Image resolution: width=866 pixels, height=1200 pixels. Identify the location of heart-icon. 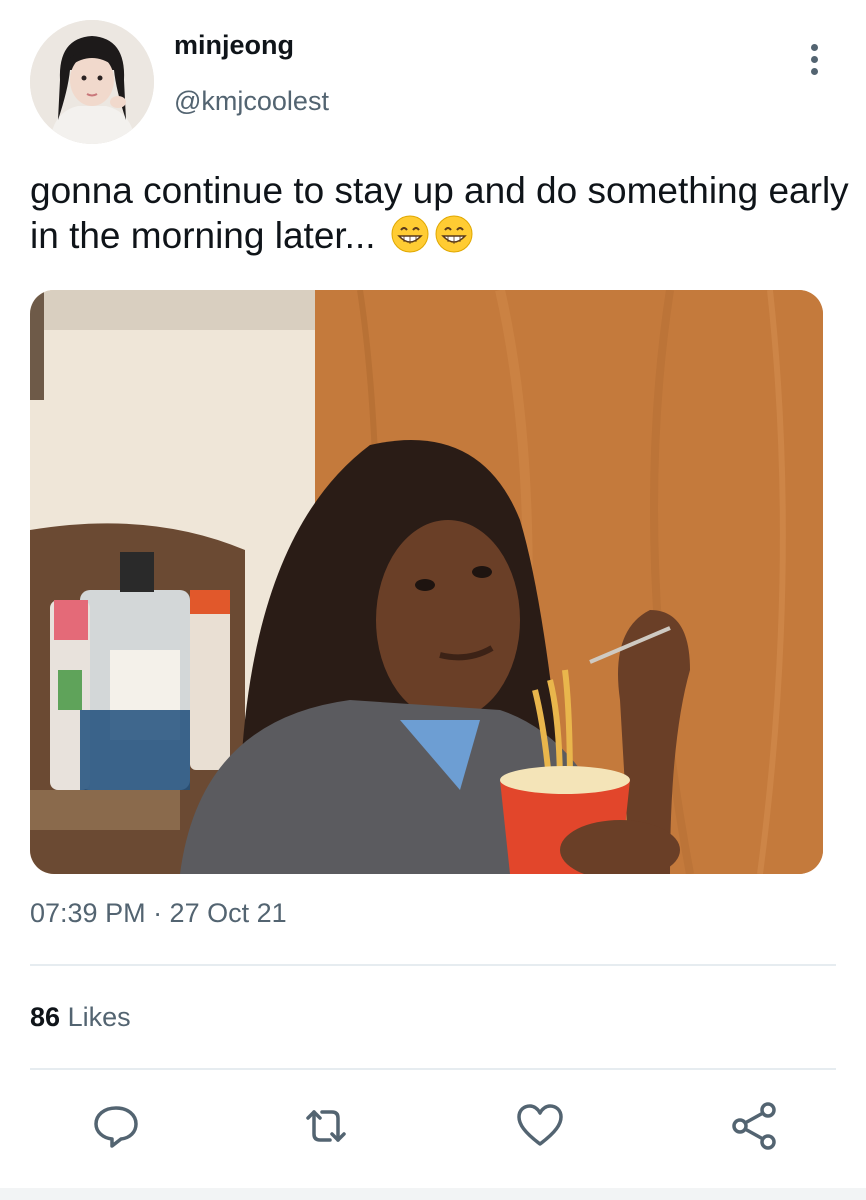
(540, 1125).